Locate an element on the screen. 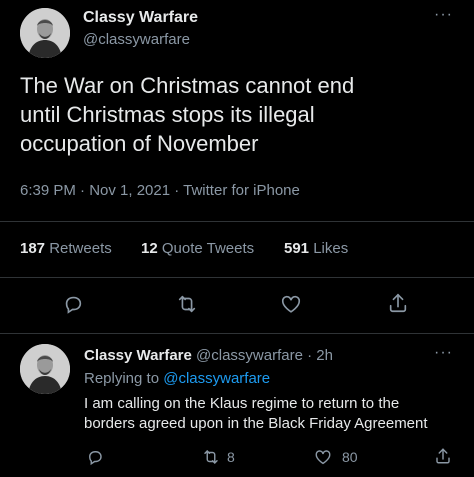 Image resolution: width=474 pixels, height=477 pixels. reply-reply-icon is located at coordinates (95, 457).